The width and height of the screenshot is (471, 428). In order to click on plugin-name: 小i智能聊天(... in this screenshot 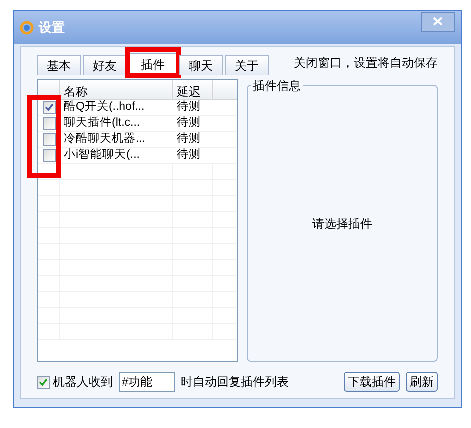, I will do `click(102, 155)`.